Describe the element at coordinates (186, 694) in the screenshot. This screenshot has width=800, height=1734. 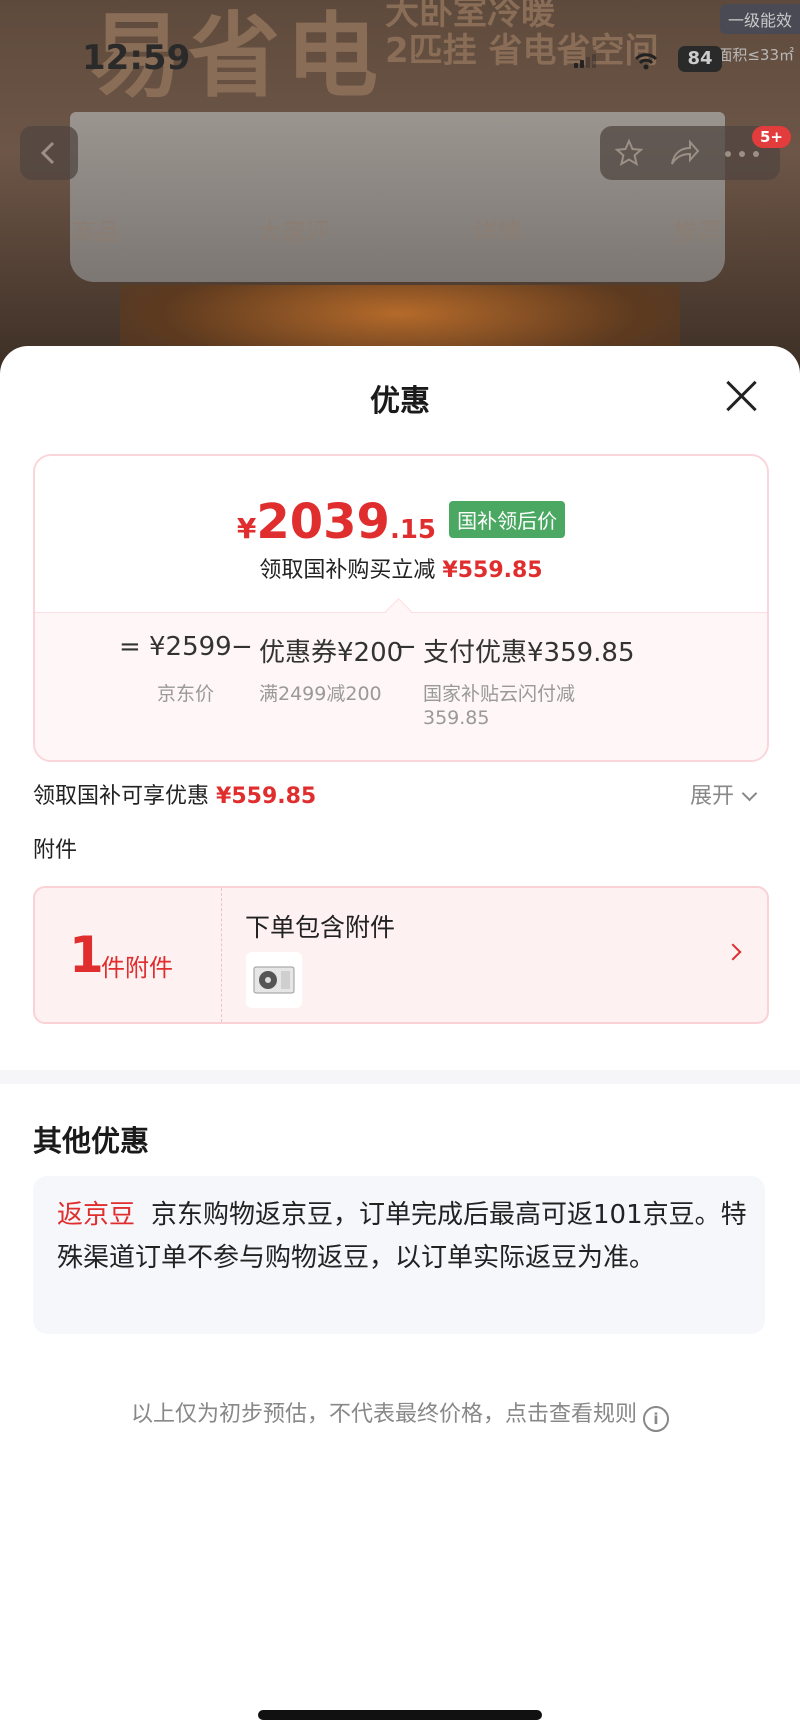
I see `base-price-label: 京东价` at that location.